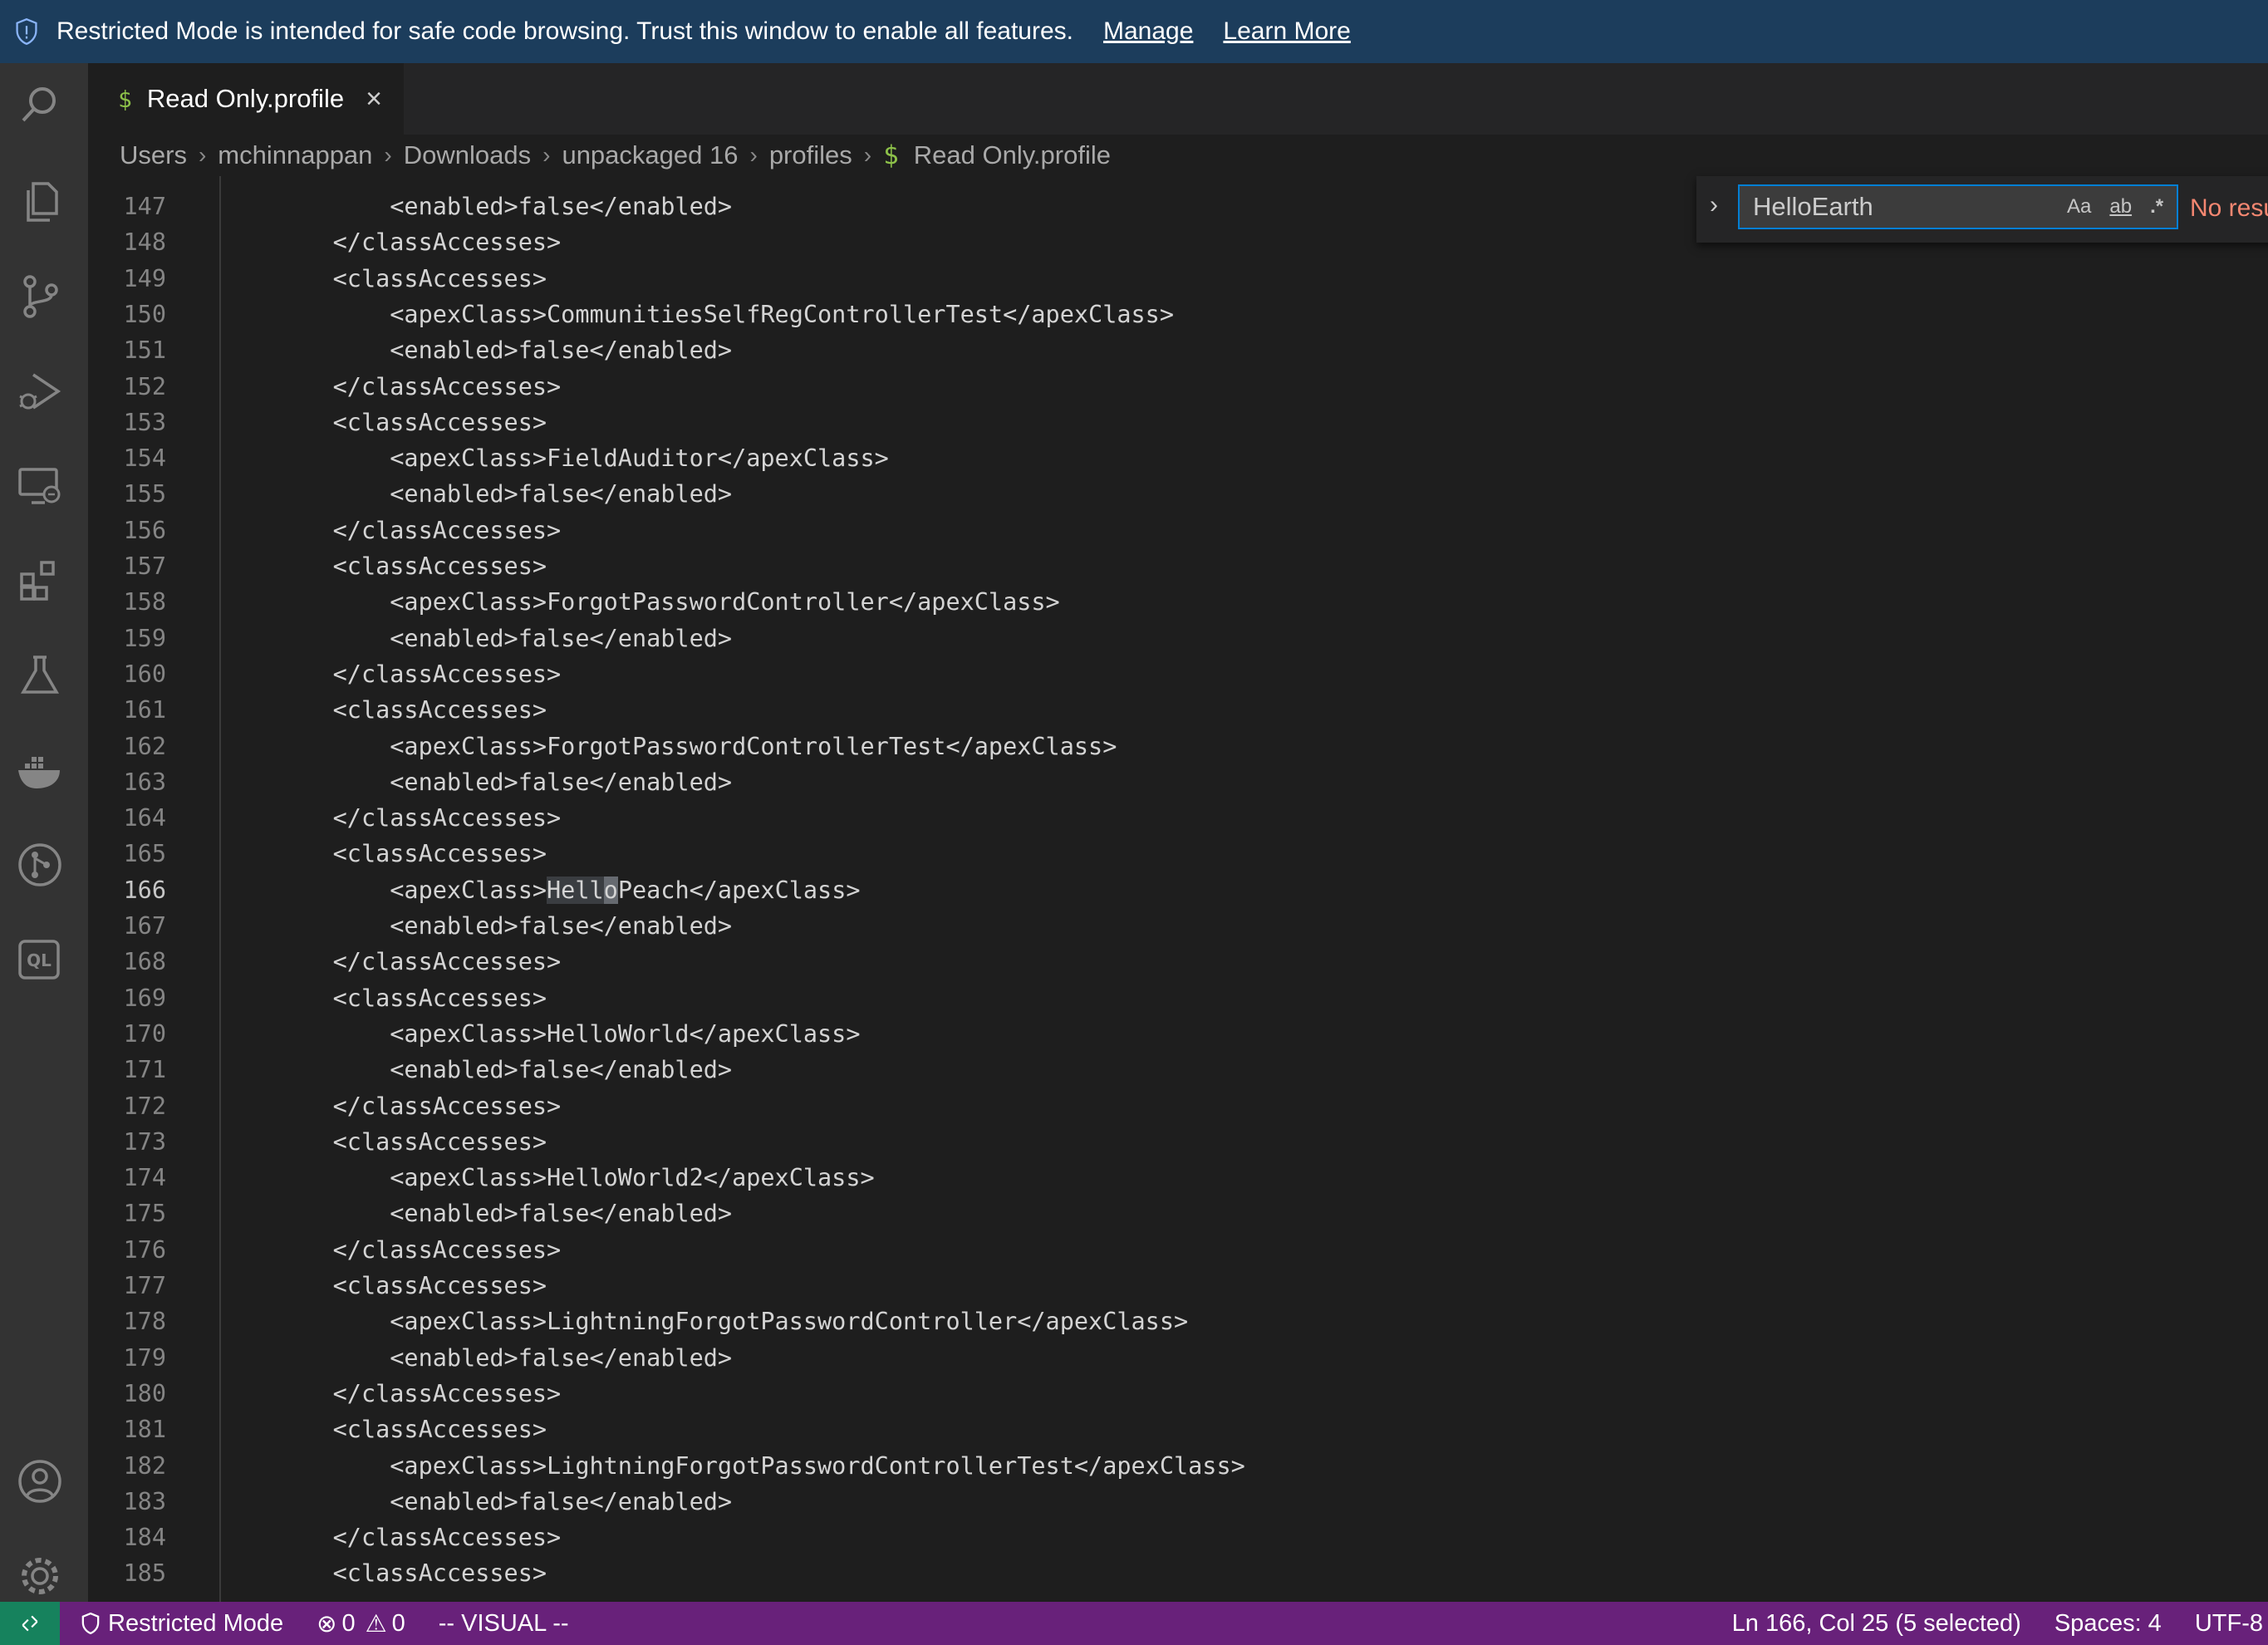 This screenshot has width=2268, height=1645. What do you see at coordinates (2229, 208) in the screenshot?
I see `find-result-count: No resu` at bounding box center [2229, 208].